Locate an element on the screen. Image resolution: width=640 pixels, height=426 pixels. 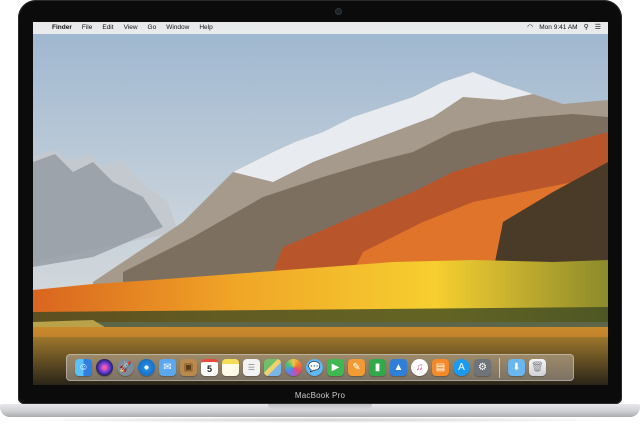
numbers-icon: ▮ is located at coordinates (377, 367).